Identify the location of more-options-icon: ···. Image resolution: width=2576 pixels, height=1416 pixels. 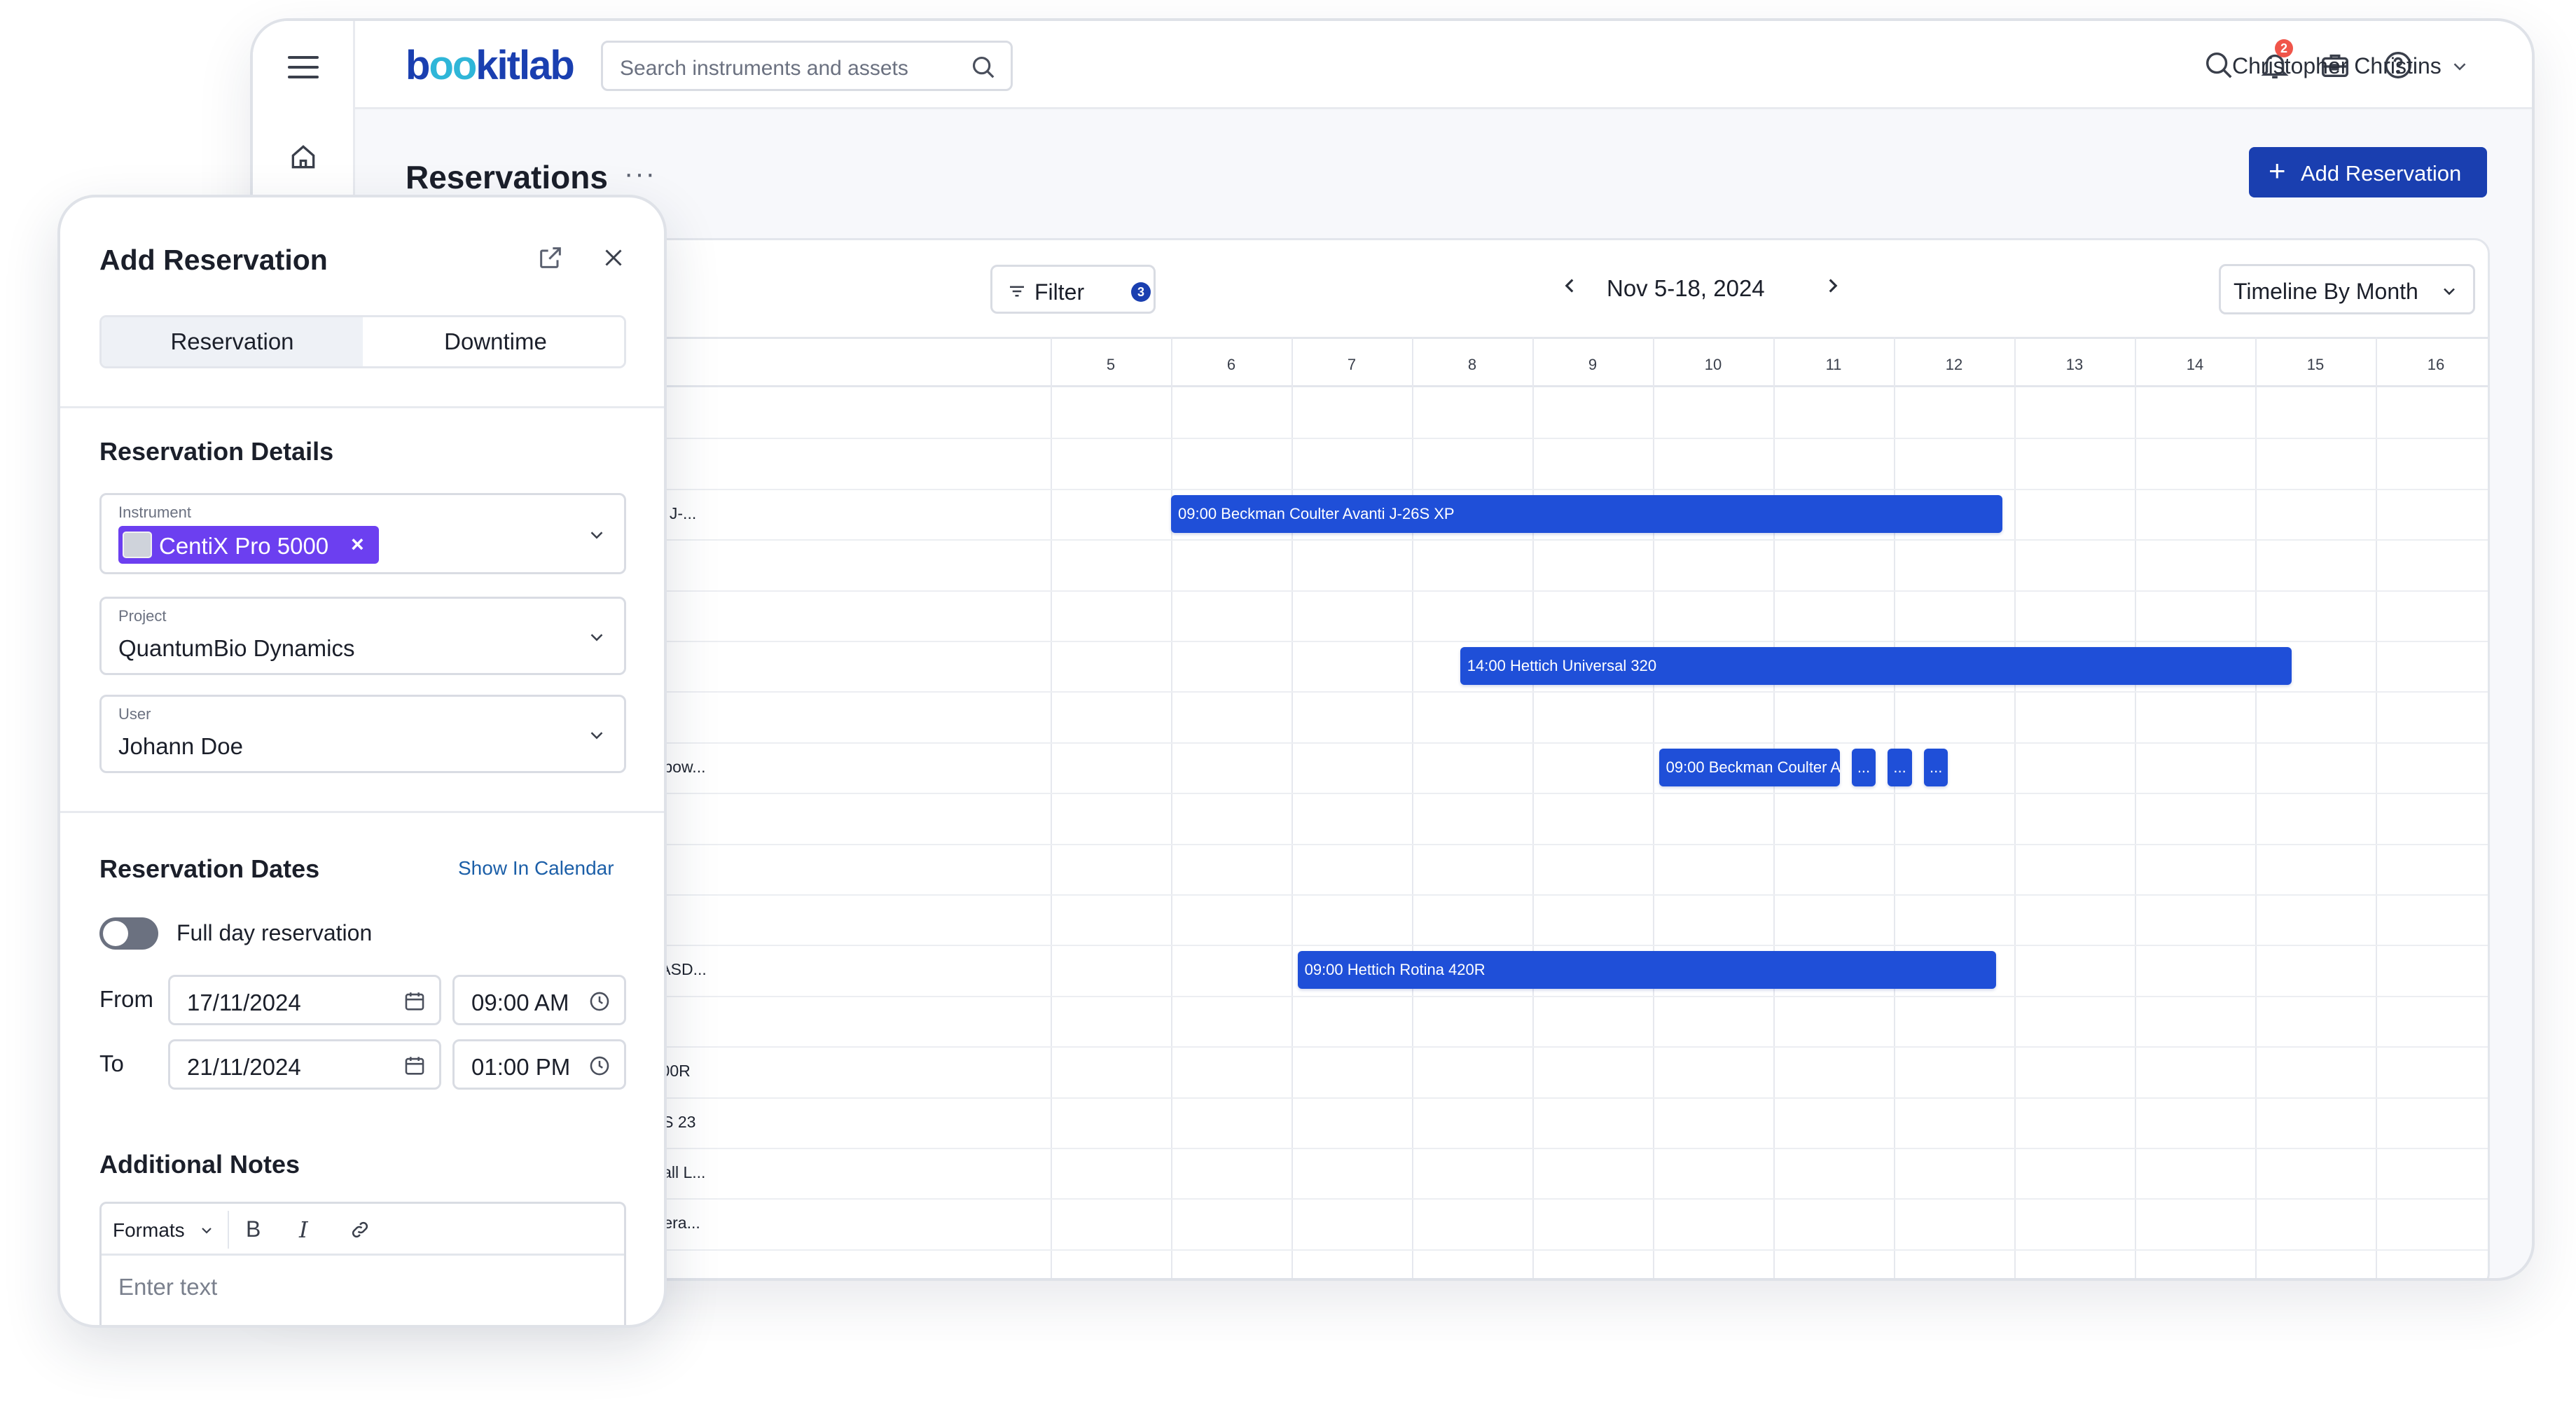
(640, 174).